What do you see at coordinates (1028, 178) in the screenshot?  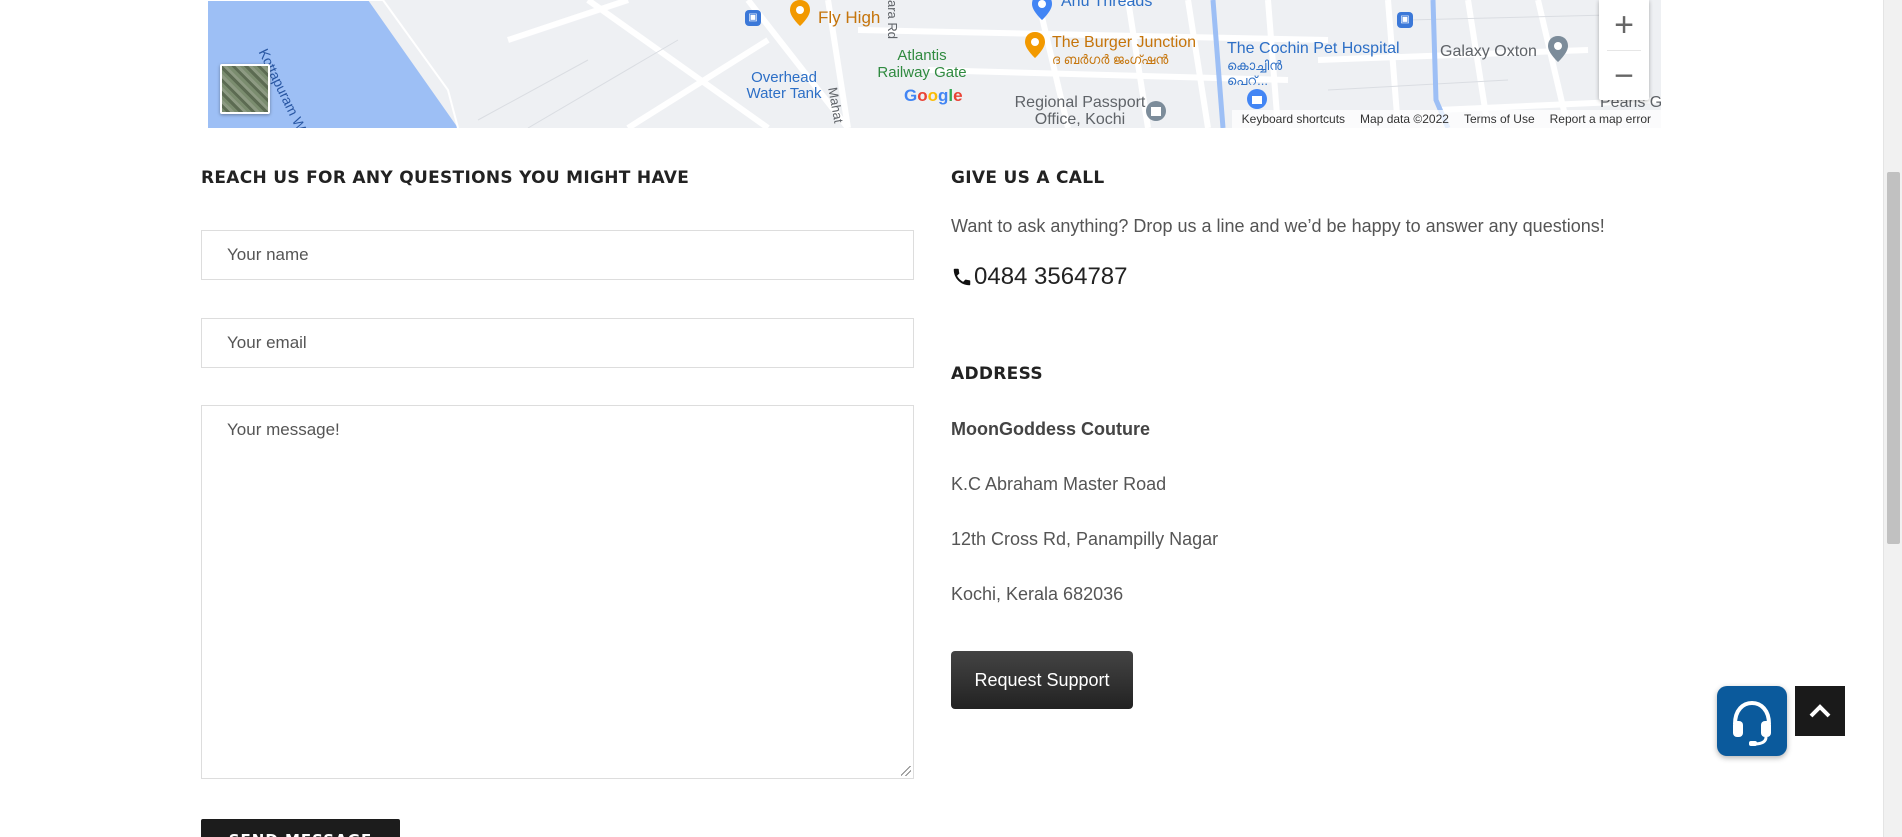 I see `call-heading: GIVE US A CALL` at bounding box center [1028, 178].